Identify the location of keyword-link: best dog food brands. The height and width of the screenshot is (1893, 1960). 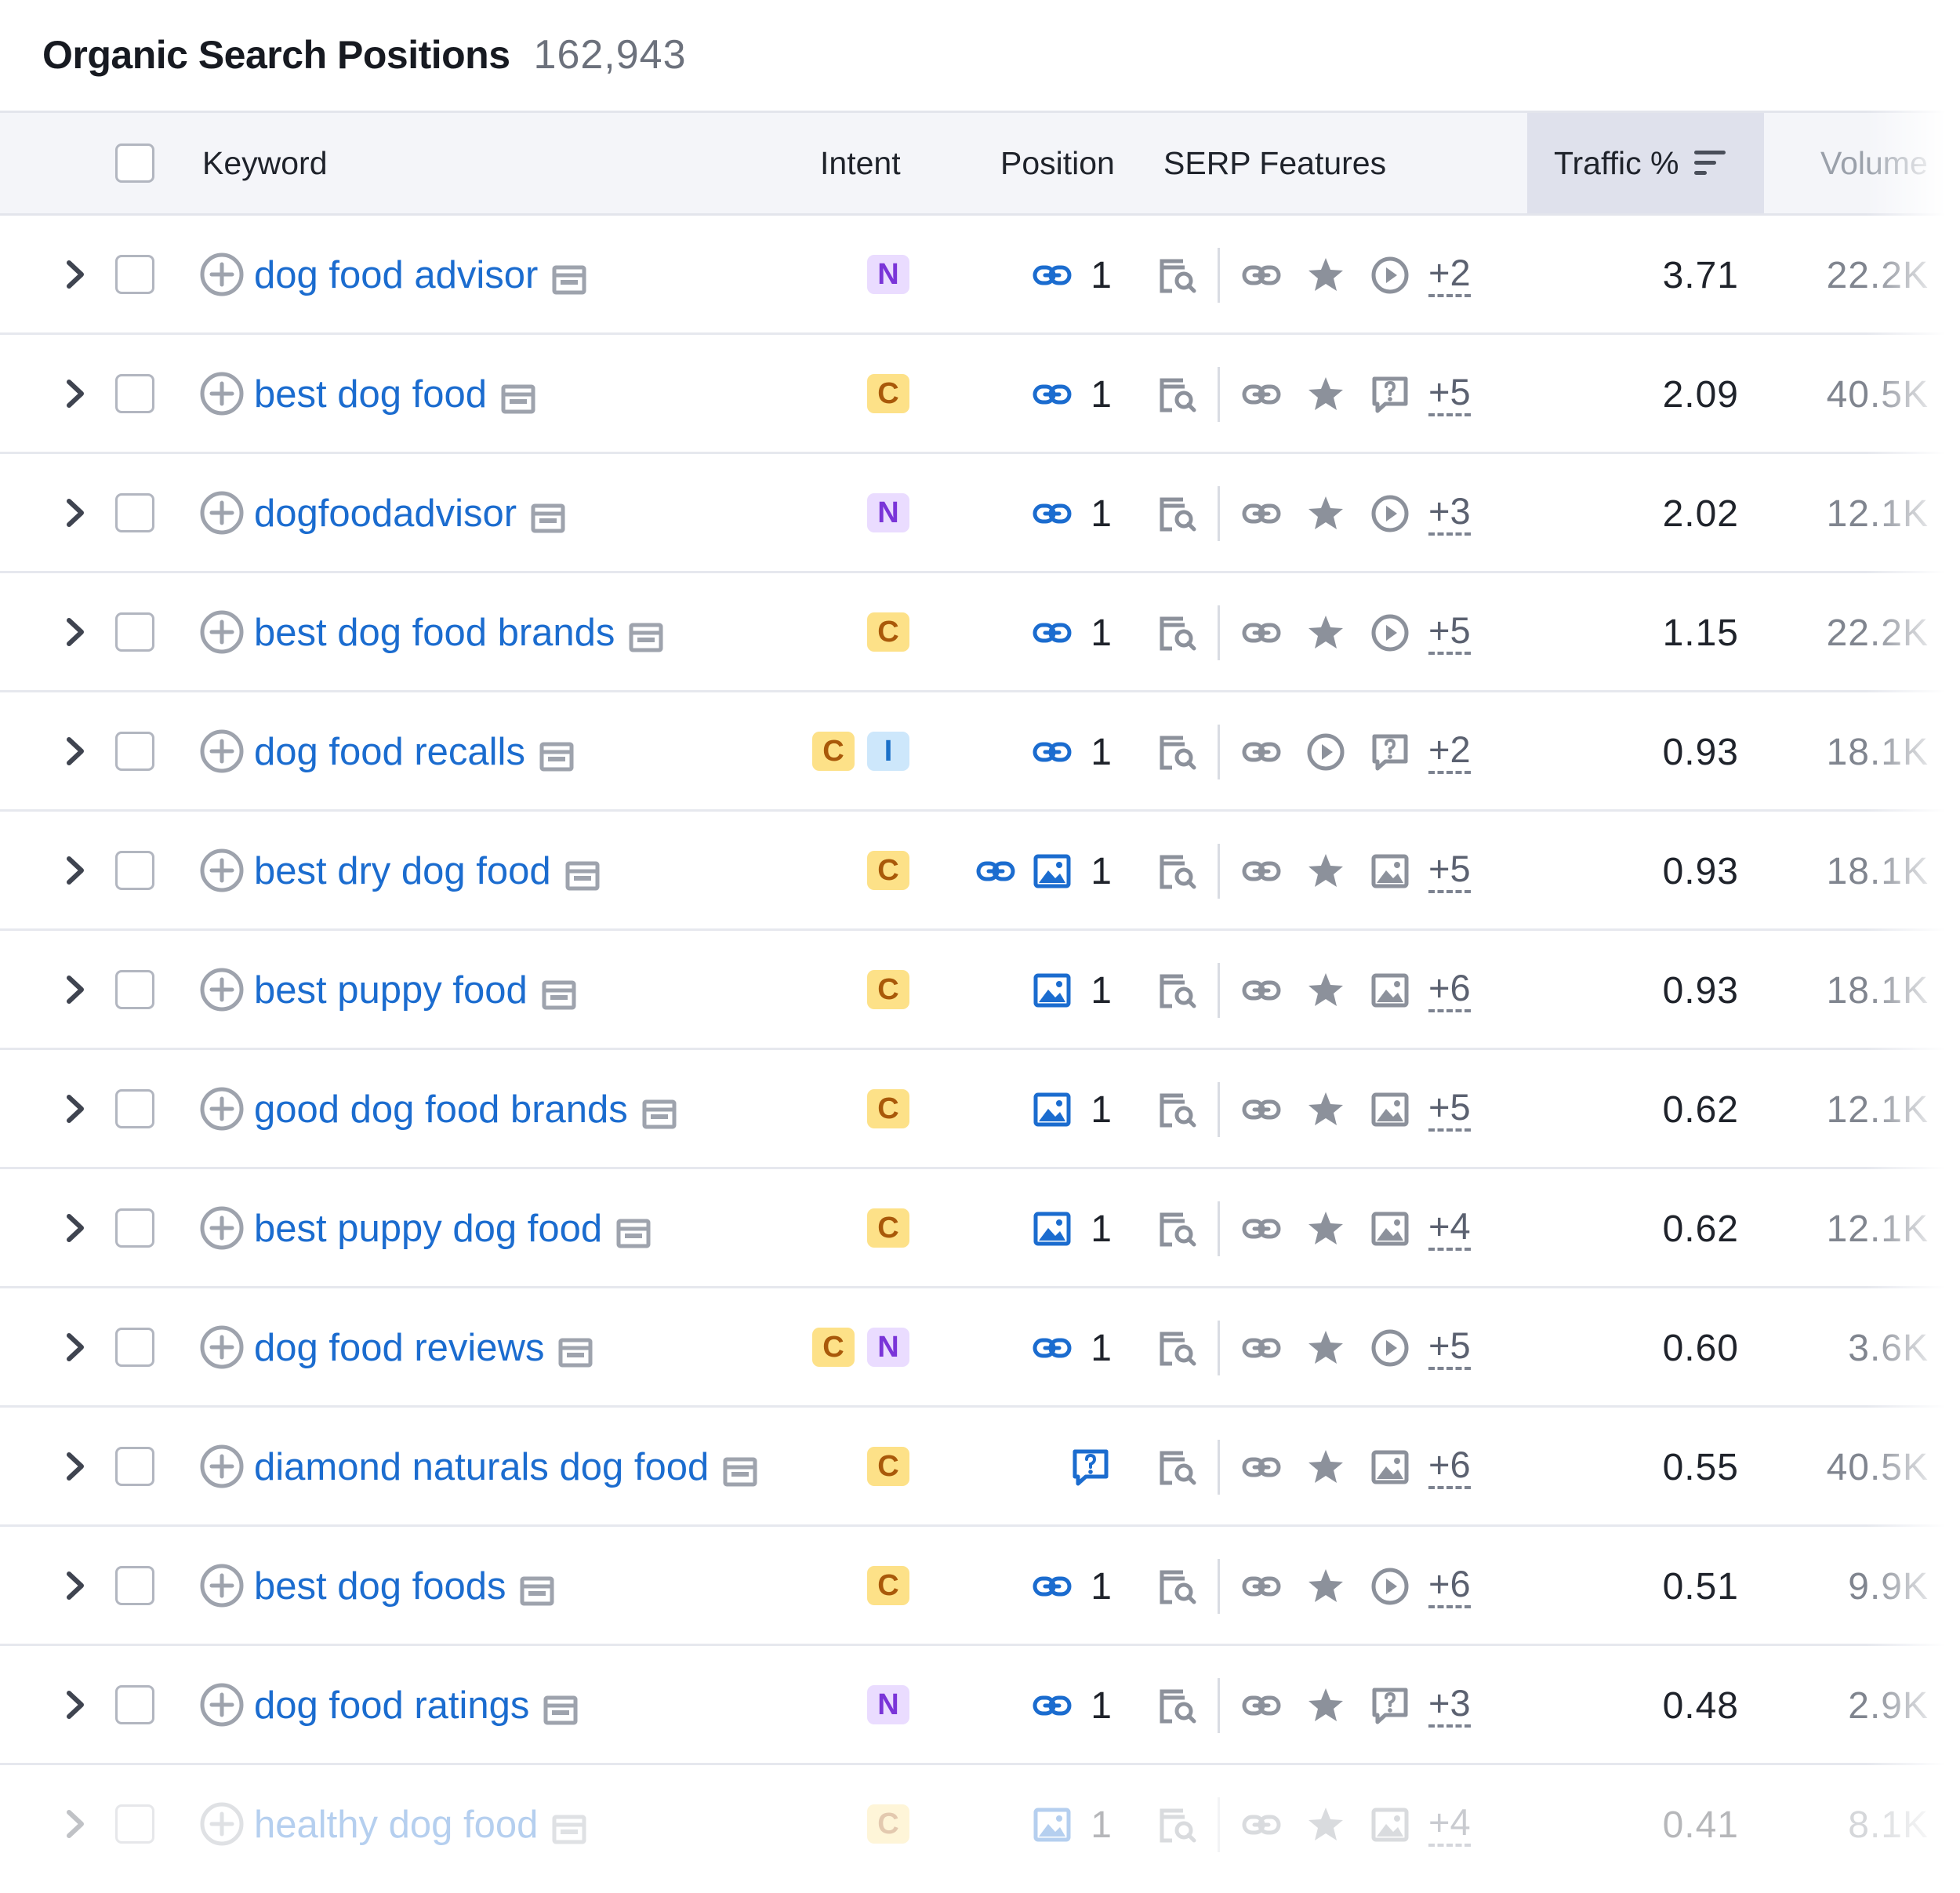
(458, 633).